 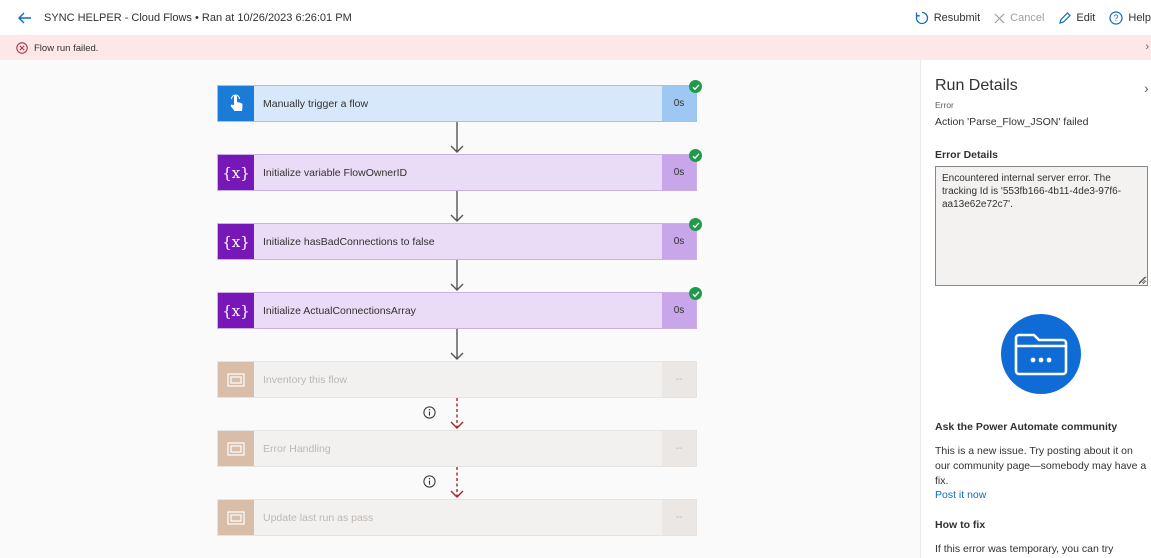 I want to click on post-it-now-link: Post it now, so click(x=960, y=495).